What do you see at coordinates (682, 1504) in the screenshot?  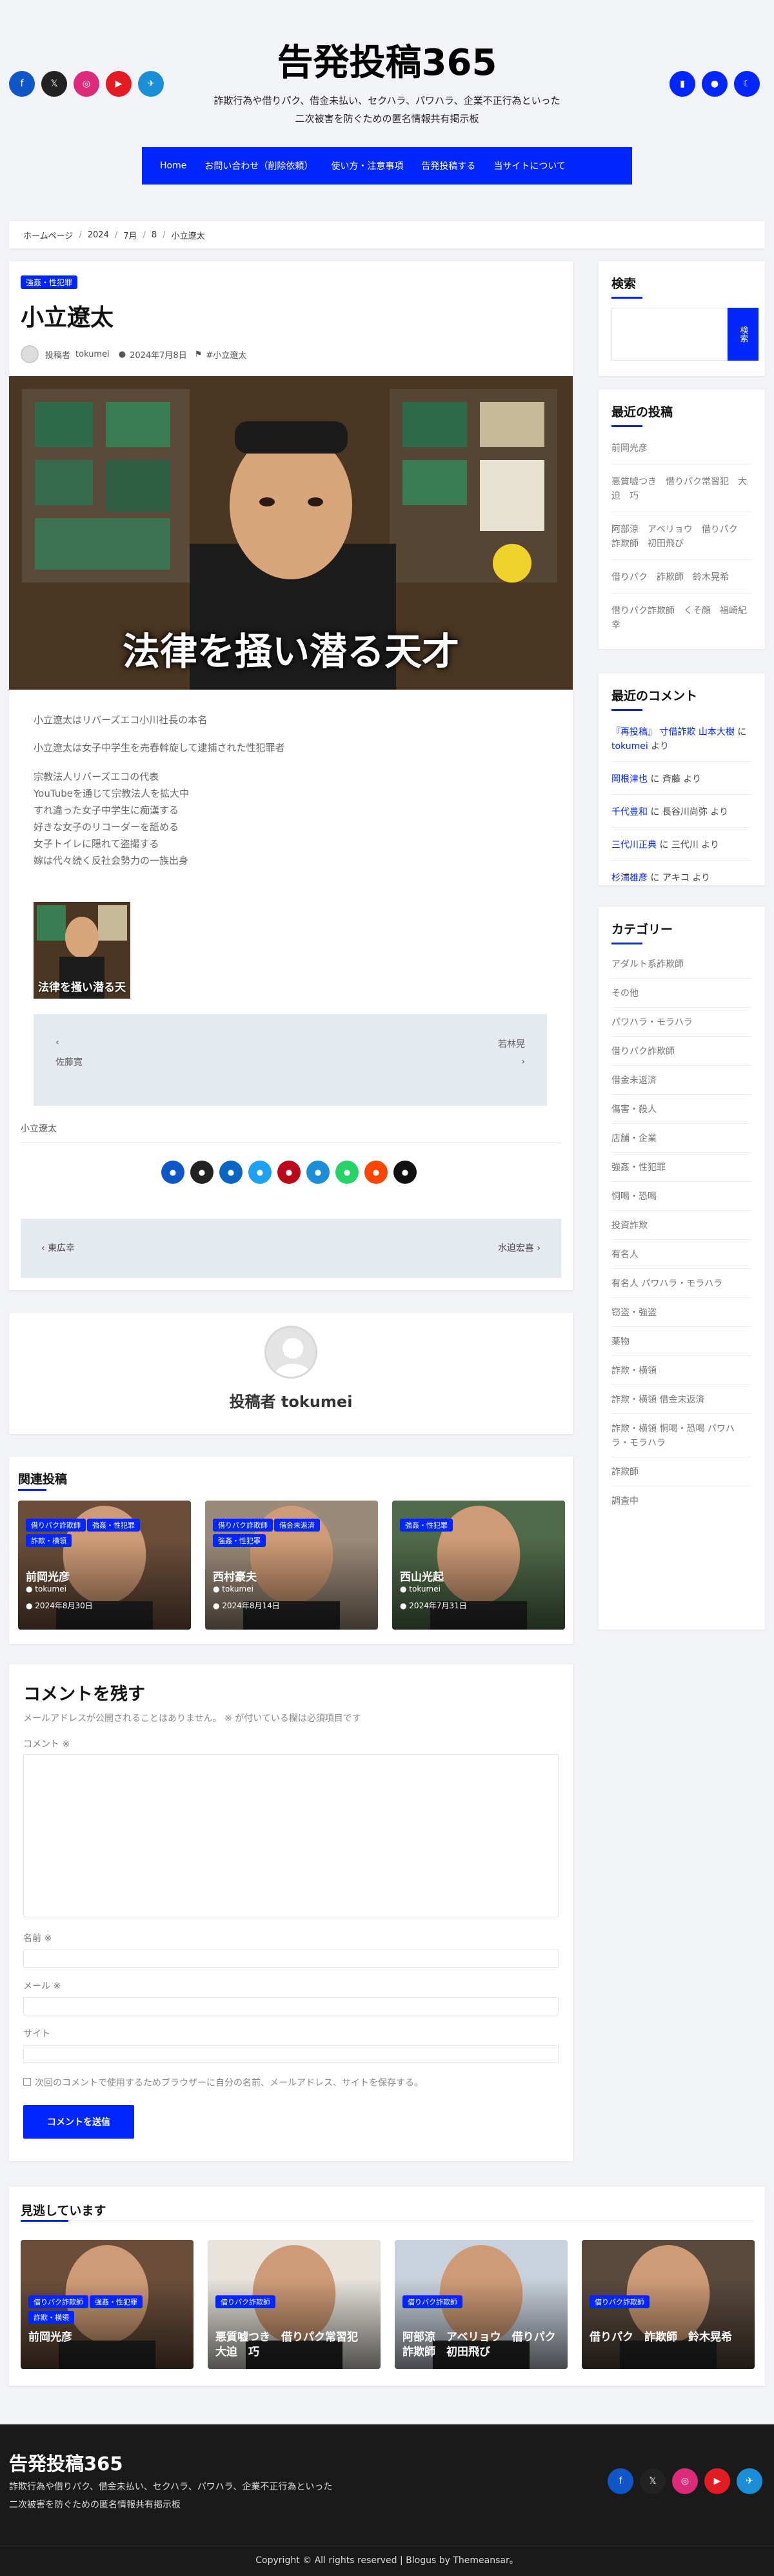 I see `category-link: 調査中` at bounding box center [682, 1504].